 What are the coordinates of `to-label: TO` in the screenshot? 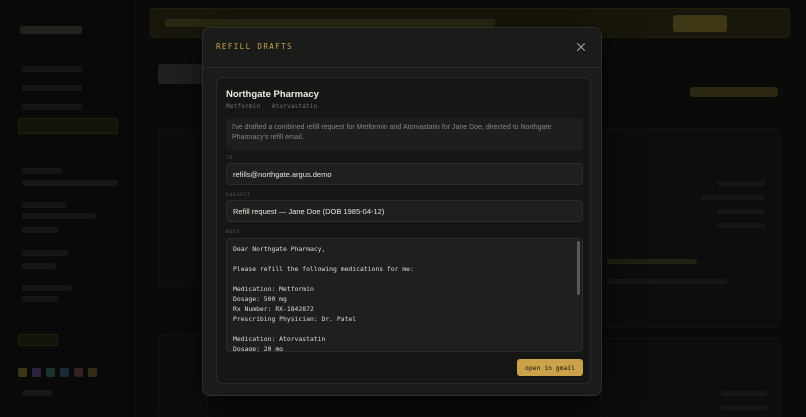 It's located at (230, 158).